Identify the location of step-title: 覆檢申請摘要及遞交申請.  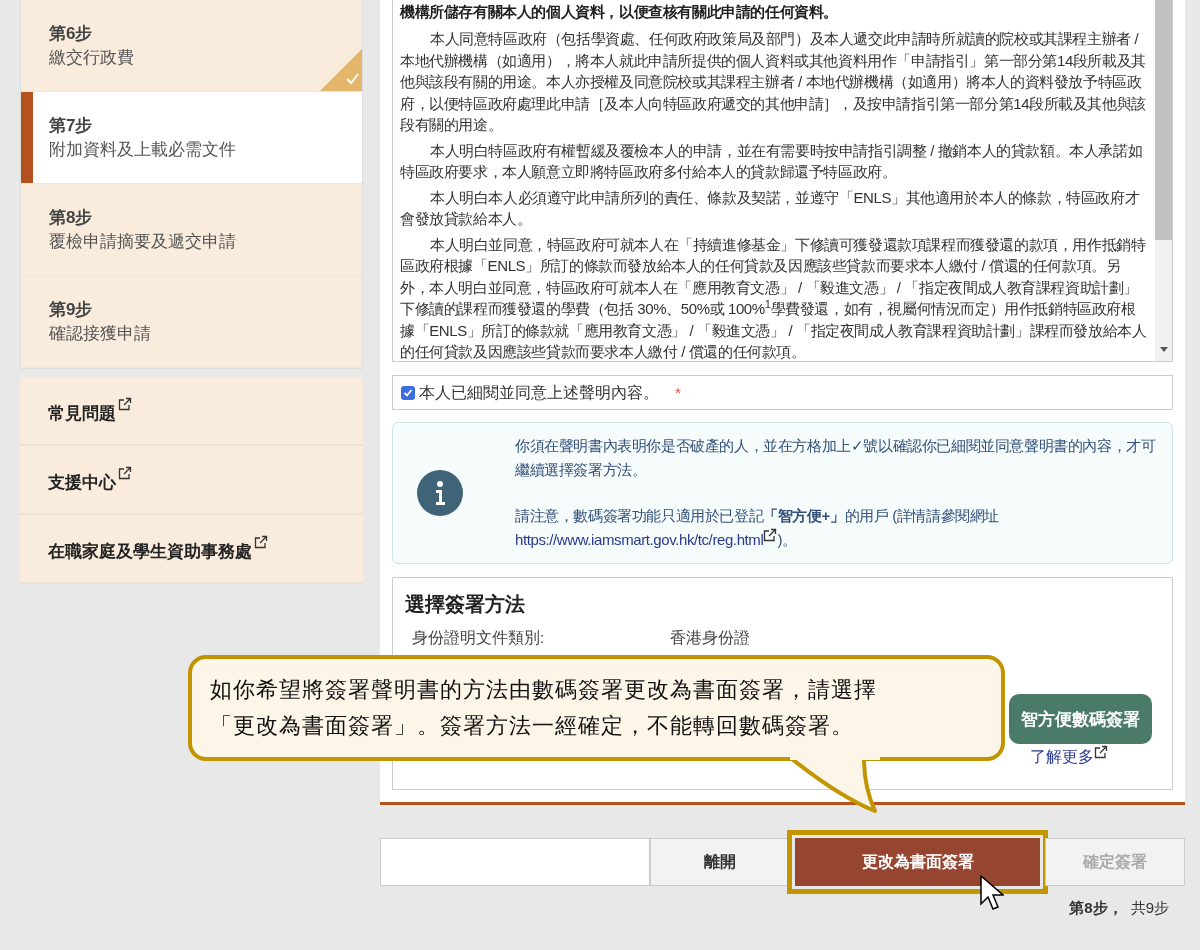
(143, 241).